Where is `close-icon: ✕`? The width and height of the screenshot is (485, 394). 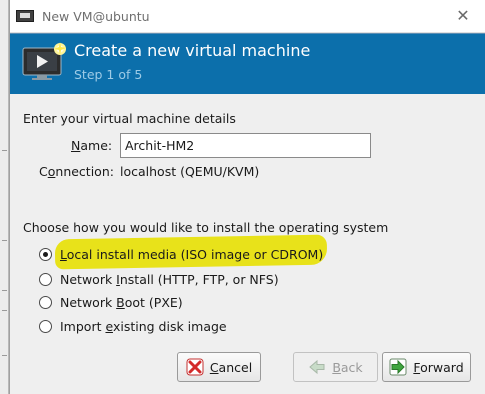 close-icon: ✕ is located at coordinates (463, 16).